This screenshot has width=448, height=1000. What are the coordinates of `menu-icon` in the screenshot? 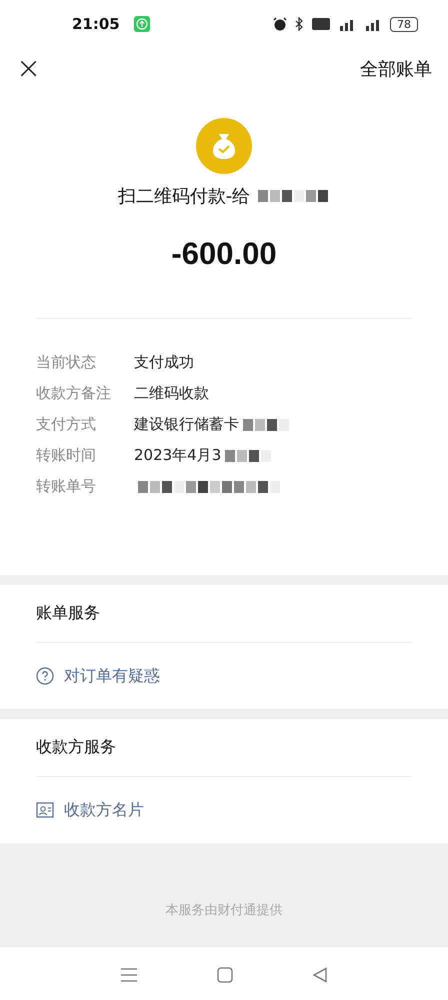 It's located at (129, 975).